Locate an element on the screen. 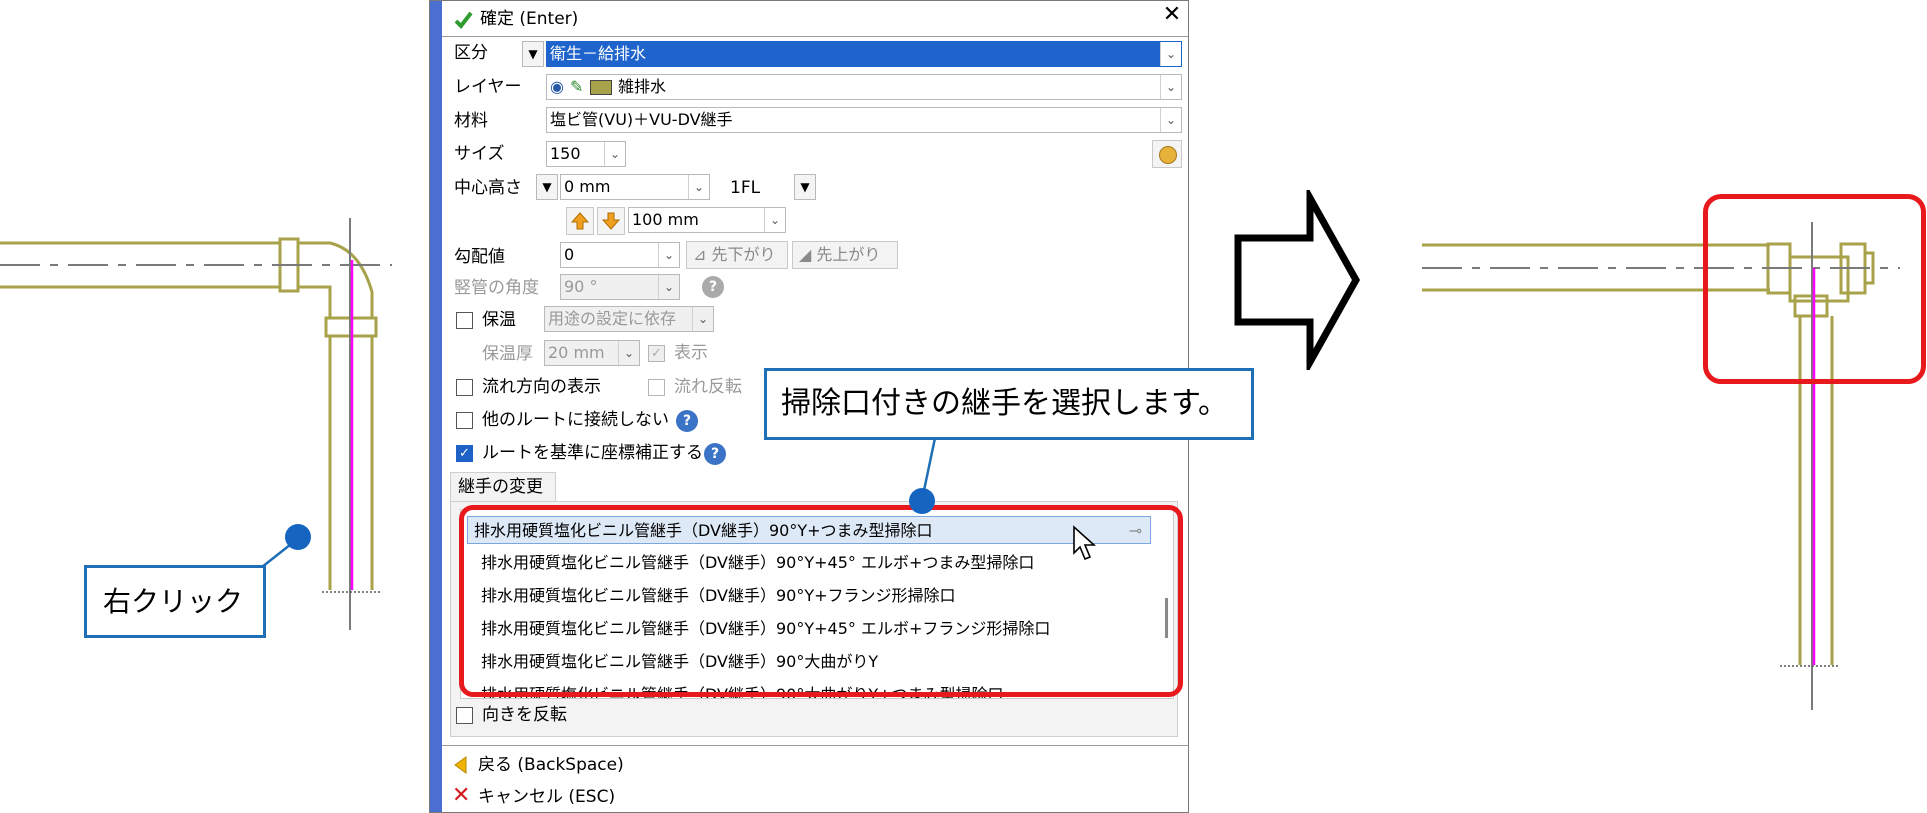 This screenshot has width=1927, height=813. pipe-drawing-after is located at coordinates (1661, 466).